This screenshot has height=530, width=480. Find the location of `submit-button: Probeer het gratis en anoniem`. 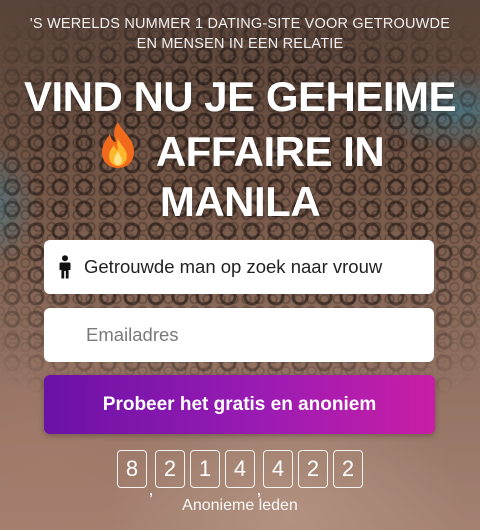

submit-button: Probeer het gratis en anoniem is located at coordinates (239, 404).